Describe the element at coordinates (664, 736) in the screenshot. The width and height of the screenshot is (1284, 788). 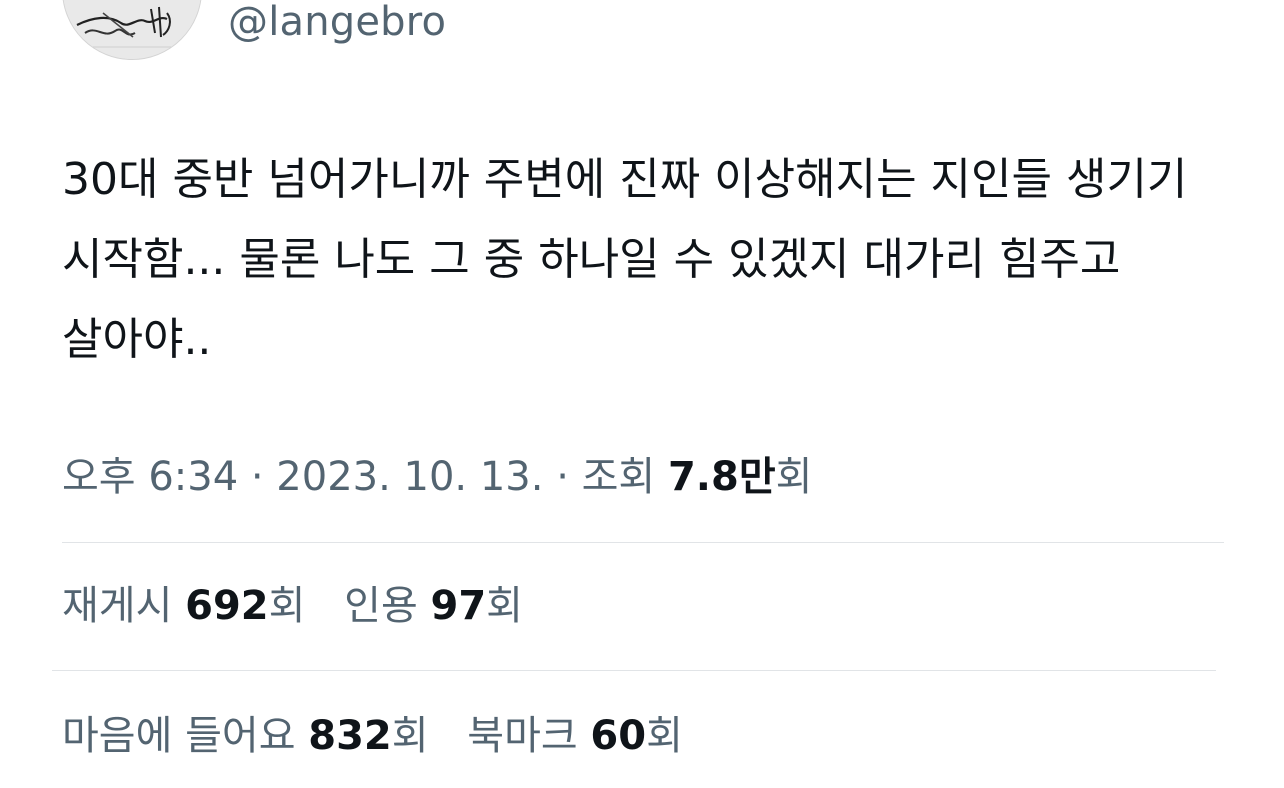
I see `bookmarks-unit: 회` at that location.